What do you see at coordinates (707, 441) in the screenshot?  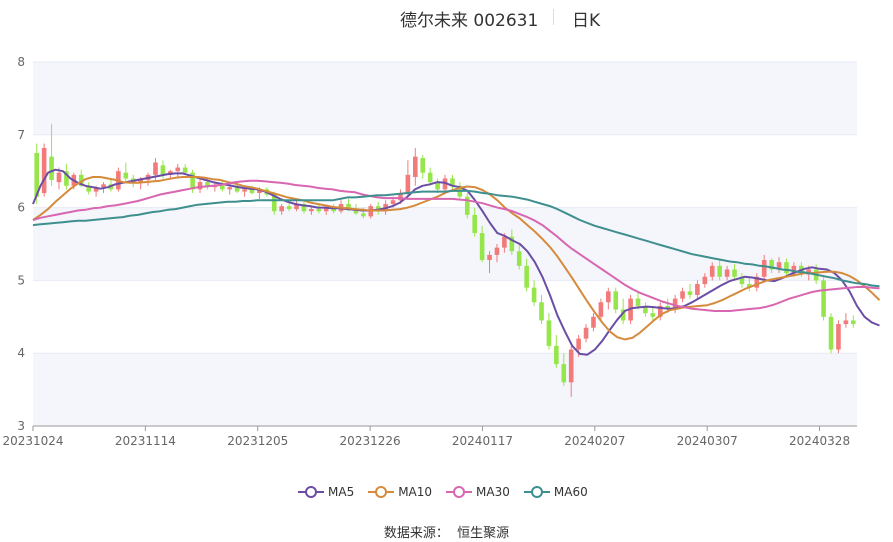 I see `x-tick-label: 20240307` at bounding box center [707, 441].